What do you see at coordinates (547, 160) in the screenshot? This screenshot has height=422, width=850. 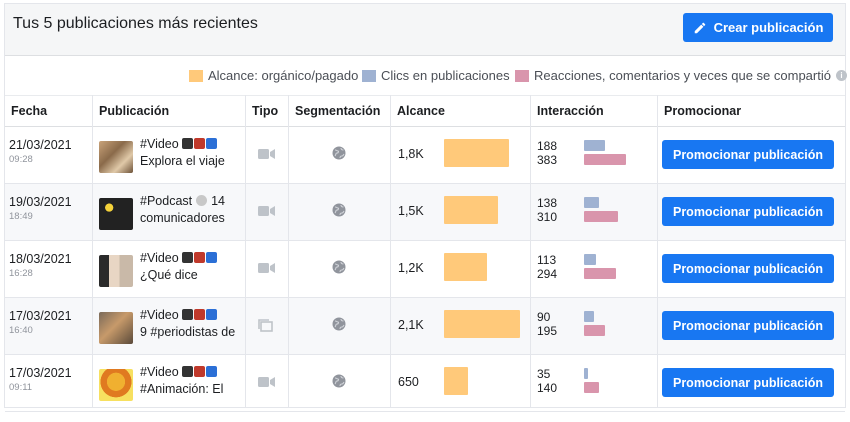 I see `reactions-value: 383` at bounding box center [547, 160].